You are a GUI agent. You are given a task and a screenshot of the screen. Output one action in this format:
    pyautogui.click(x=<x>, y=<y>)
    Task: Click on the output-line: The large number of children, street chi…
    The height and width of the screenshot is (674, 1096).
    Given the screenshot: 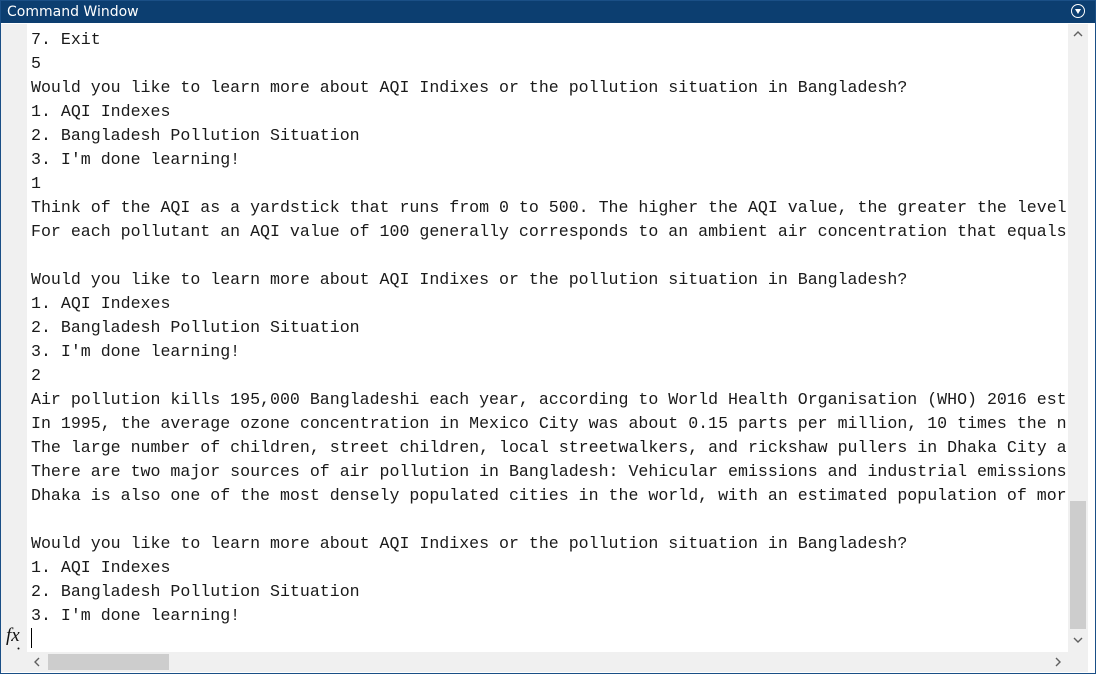 What is the action you would take?
    pyautogui.click(x=549, y=447)
    